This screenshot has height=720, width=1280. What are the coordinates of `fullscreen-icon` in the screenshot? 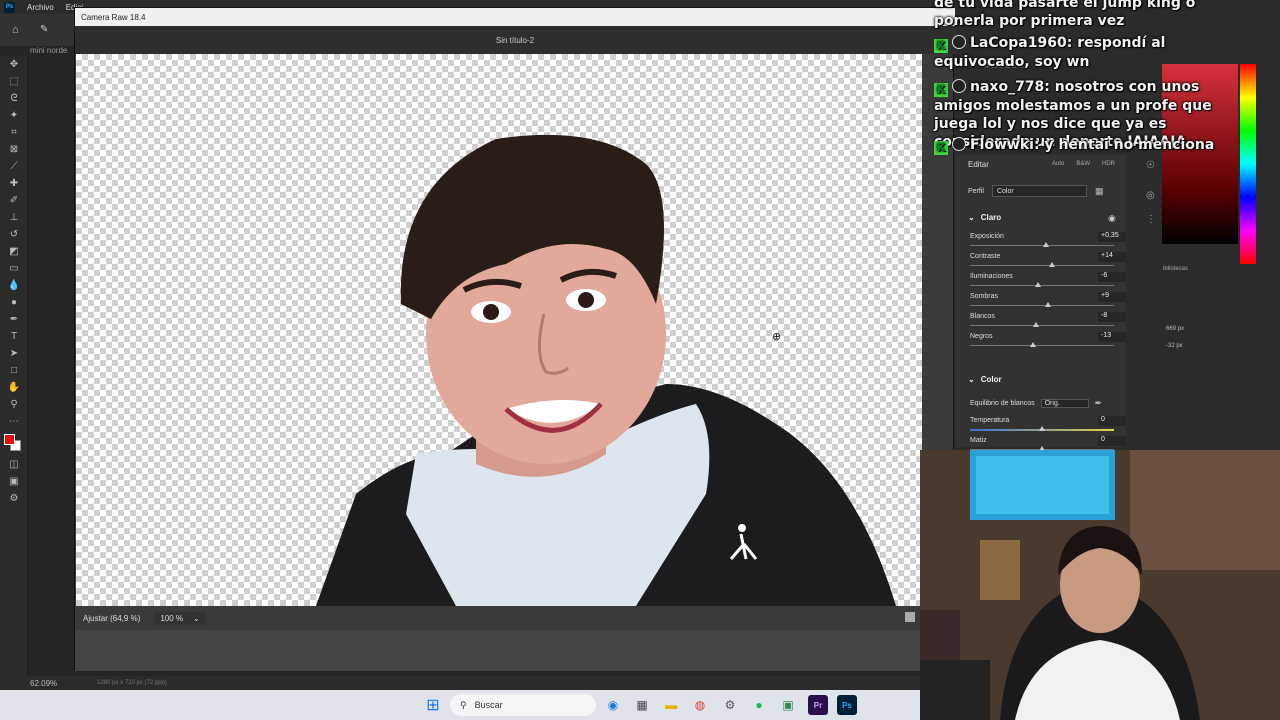 It's located at (910, 617).